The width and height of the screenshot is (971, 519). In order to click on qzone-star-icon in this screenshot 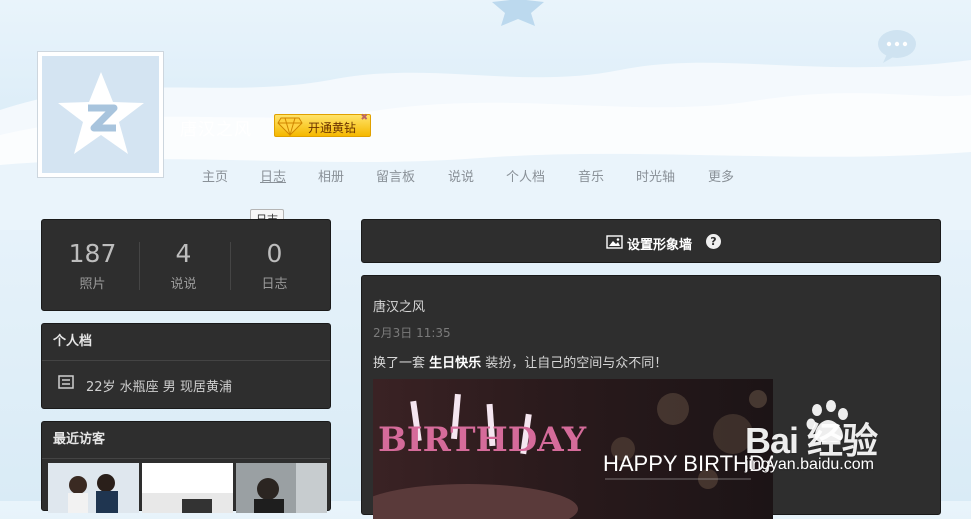, I will do `click(101, 113)`.